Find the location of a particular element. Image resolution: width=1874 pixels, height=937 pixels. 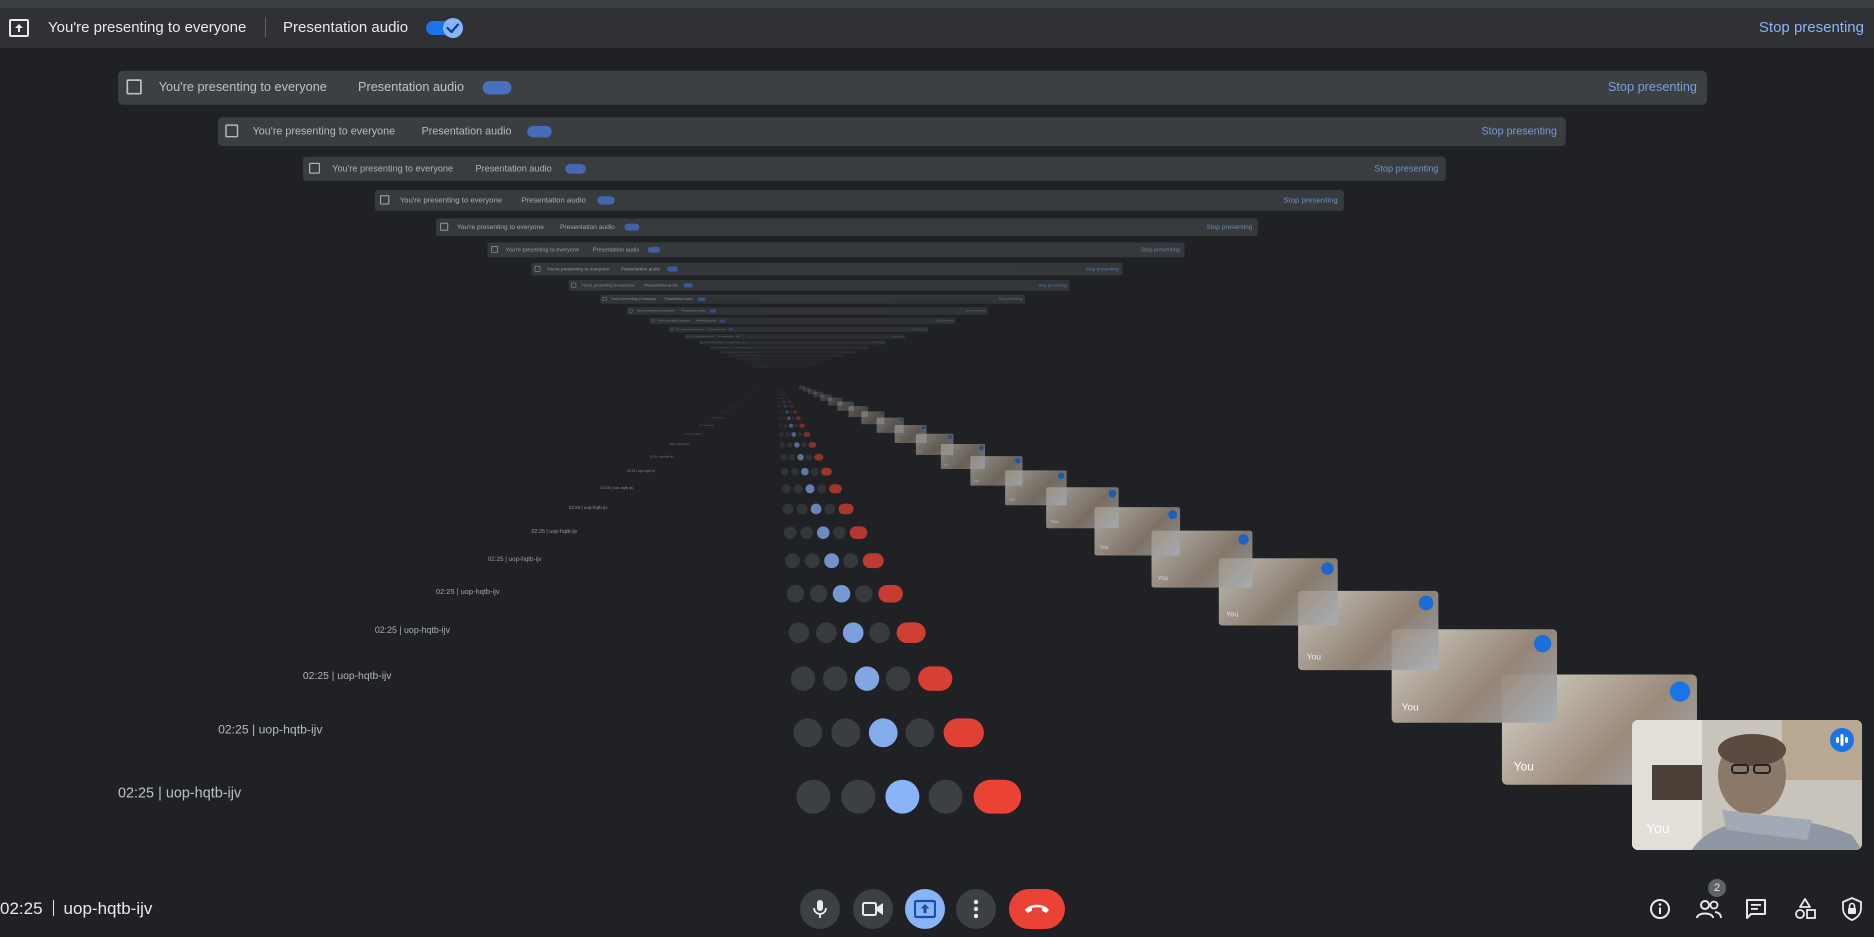

microphone-button is located at coordinates (820, 909).